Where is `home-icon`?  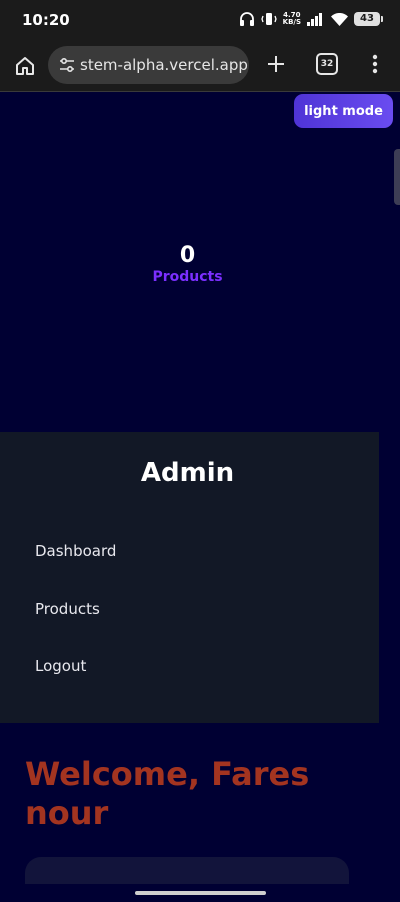
home-icon is located at coordinates (25, 66).